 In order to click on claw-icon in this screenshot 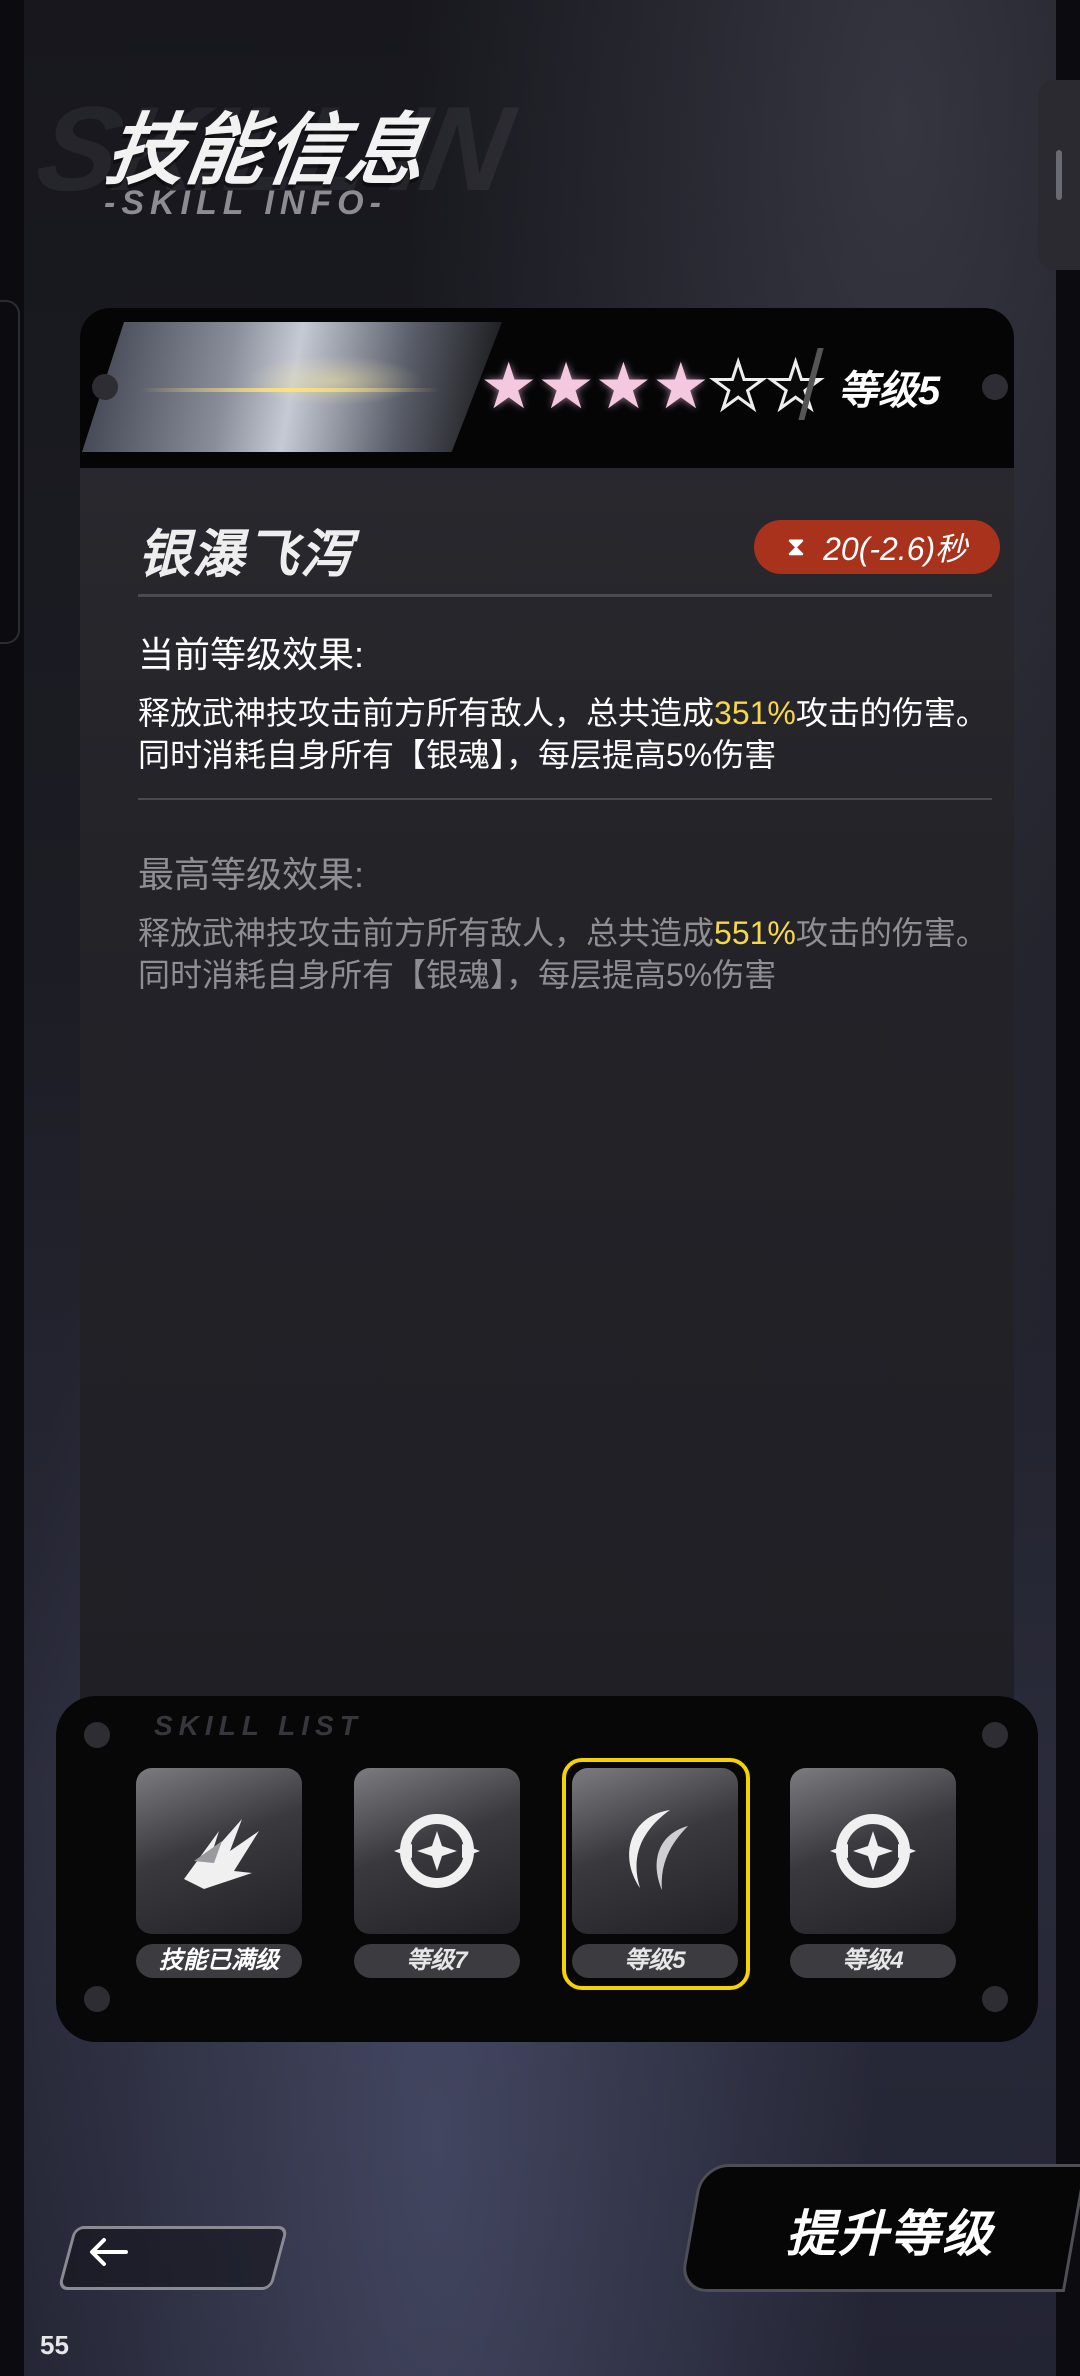, I will do `click(219, 1851)`.